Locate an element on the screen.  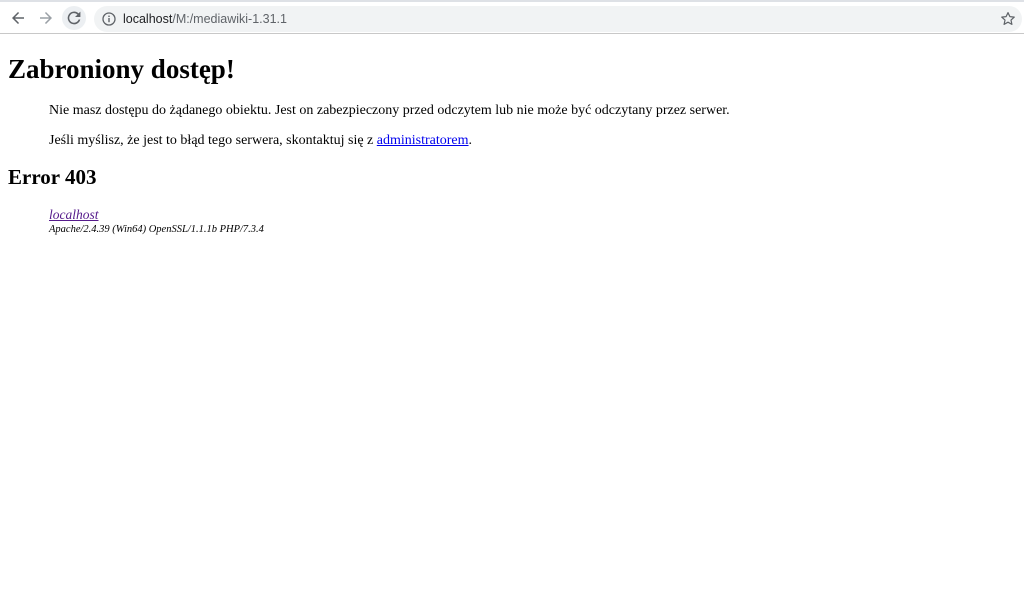
reload-icon is located at coordinates (74, 18).